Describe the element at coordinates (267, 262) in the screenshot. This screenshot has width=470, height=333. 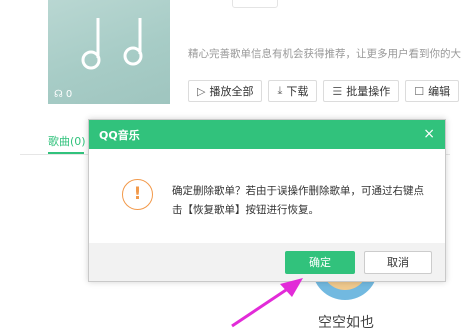
I see `dialog-footer: 确定 取消` at that location.